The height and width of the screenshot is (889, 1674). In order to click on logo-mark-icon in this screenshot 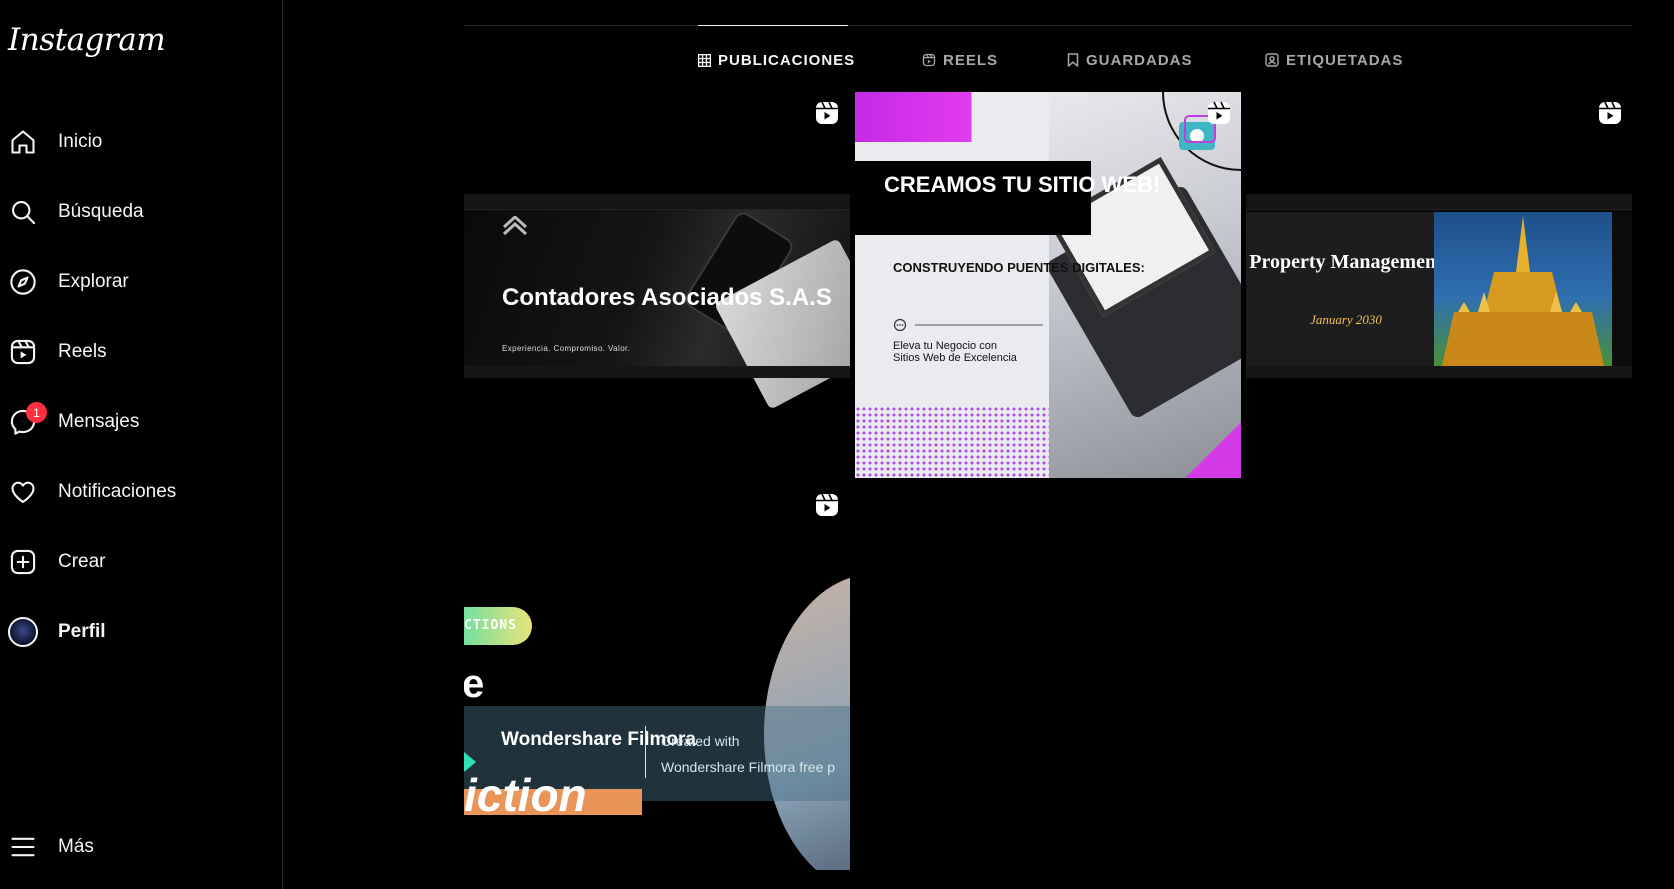, I will do `click(515, 226)`.